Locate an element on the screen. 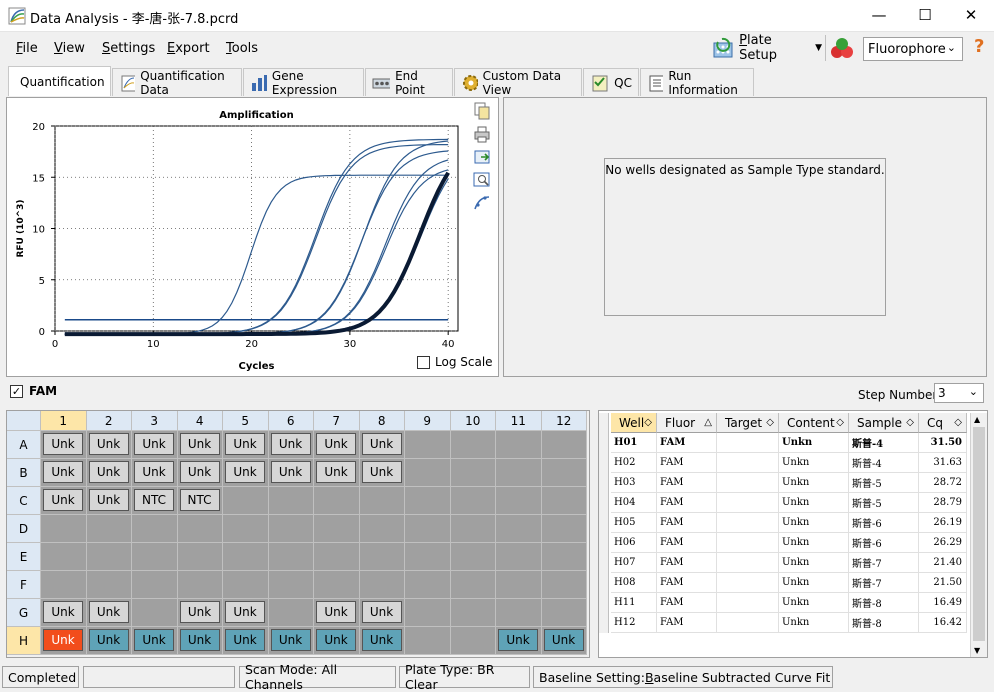 The width and height of the screenshot is (994, 692). plate-corner is located at coordinates (24, 421).